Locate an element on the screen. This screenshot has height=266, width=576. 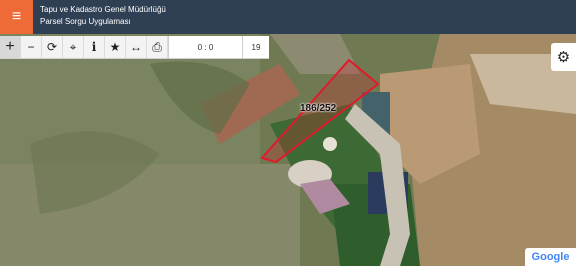
map-toolbar: + − ⟳ ⌖ i ★ ↔ ⎙ 0 : 0 19 is located at coordinates (134, 47).